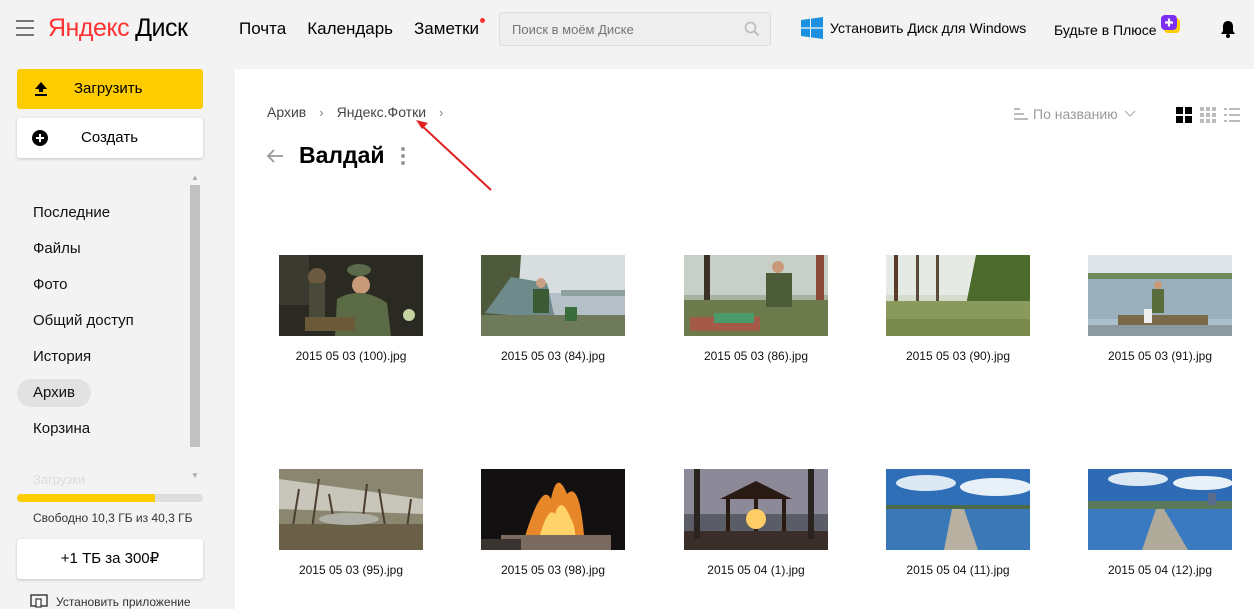  Describe the element at coordinates (381, 112) in the screenshot. I see `breadcrumb-item-yandex-fotki: Яндекс.Фотки` at that location.